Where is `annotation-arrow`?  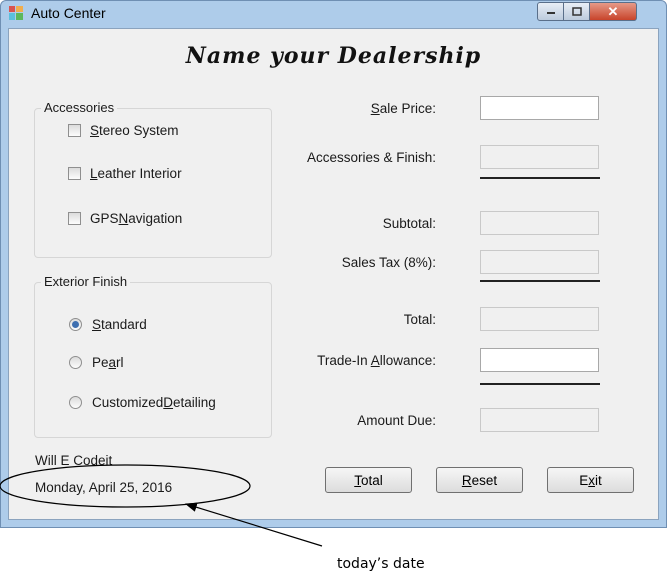
annotation-arrow is located at coordinates (253, 524).